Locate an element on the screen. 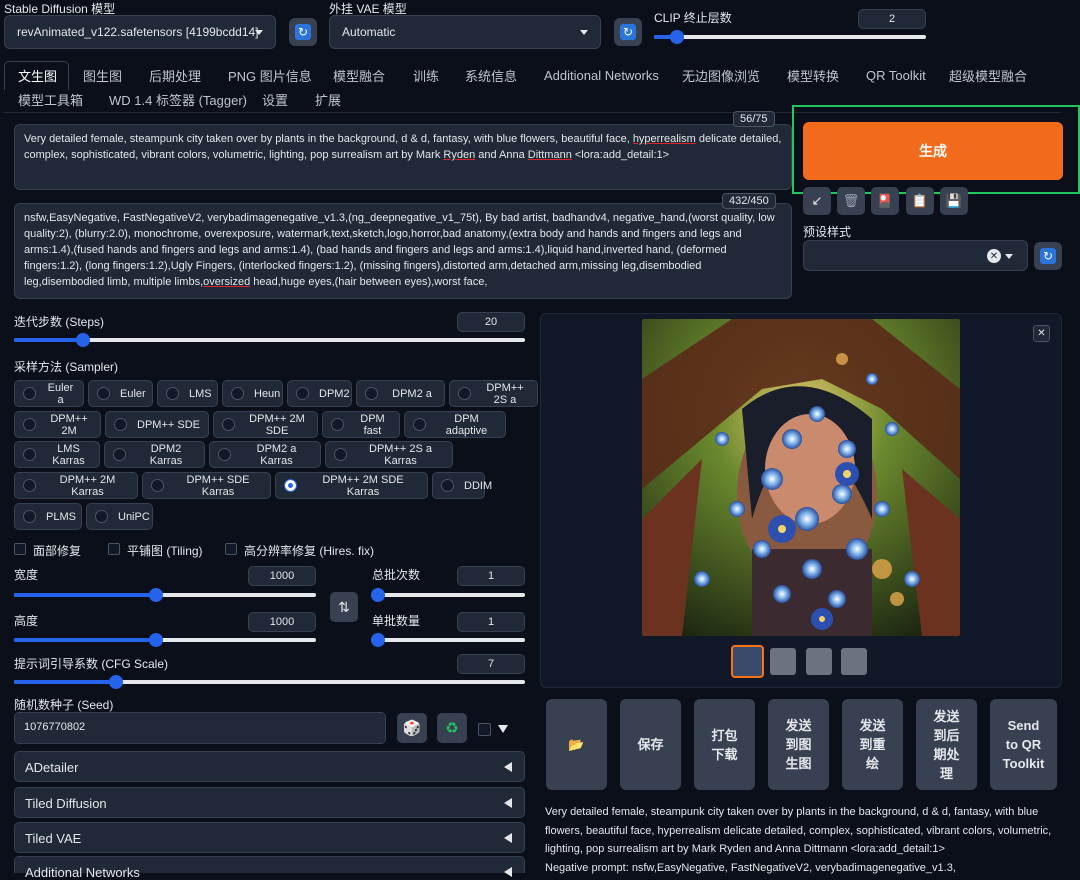 The image size is (1080, 880). sampler-option: Euler a is located at coordinates (49, 393).